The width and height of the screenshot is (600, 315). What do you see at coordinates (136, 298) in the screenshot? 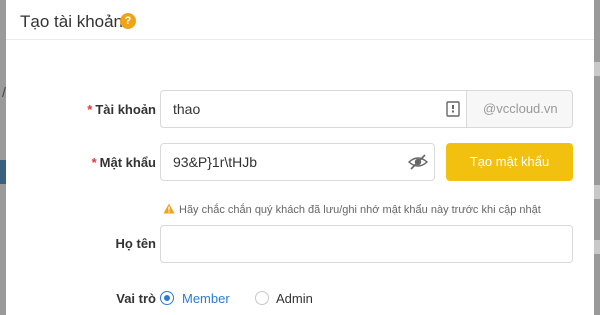
I see `role-label: Vai trò` at bounding box center [136, 298].